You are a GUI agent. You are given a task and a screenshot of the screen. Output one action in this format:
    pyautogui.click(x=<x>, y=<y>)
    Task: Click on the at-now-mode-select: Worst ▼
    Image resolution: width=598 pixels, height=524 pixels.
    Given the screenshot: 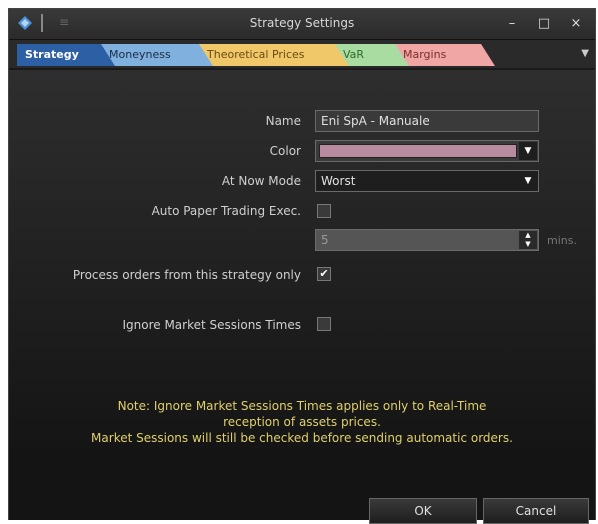 What is the action you would take?
    pyautogui.click(x=427, y=181)
    